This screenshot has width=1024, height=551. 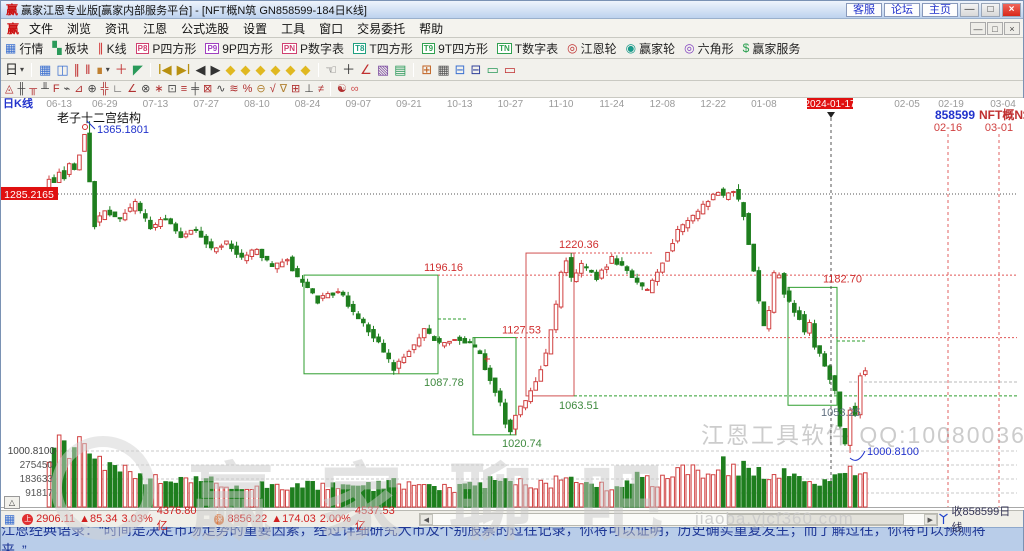 I want to click on gann-zoom-in-icon: ◆, so click(x=291, y=69).